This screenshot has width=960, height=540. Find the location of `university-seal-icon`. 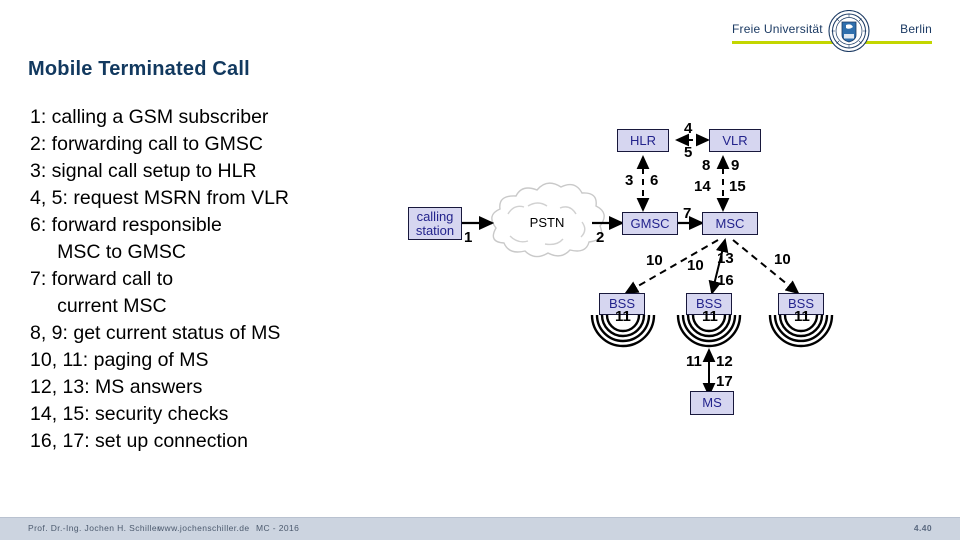

university-seal-icon is located at coordinates (849, 31).